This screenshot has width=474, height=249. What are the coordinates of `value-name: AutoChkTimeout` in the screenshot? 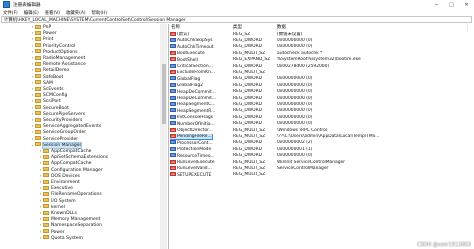 It's located at (195, 47).